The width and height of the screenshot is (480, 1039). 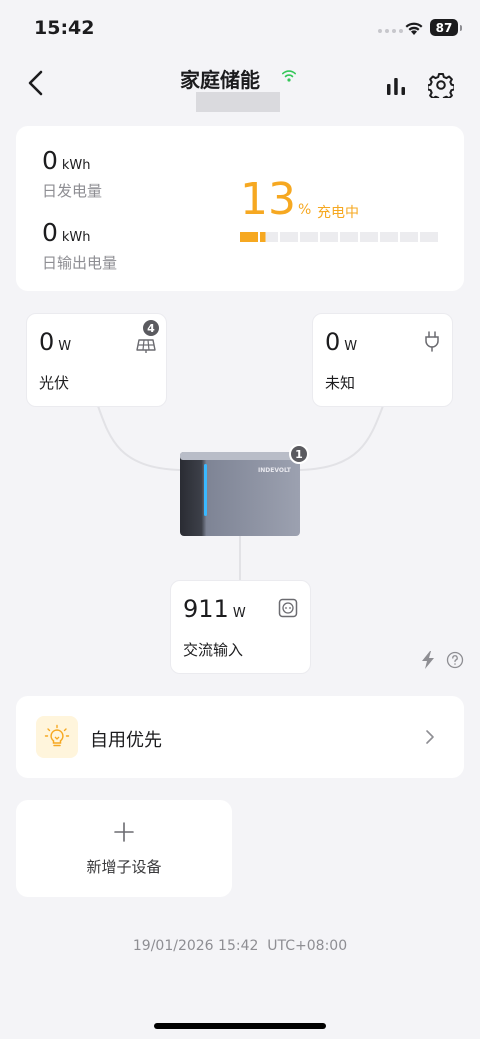 What do you see at coordinates (268, 199) in the screenshot?
I see `battery-soc-value: 13` at bounding box center [268, 199].